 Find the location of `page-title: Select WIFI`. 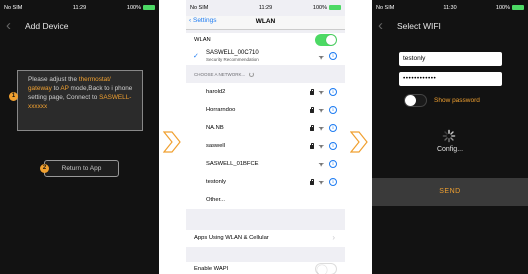

page-title: Select WIFI is located at coordinates (419, 26).